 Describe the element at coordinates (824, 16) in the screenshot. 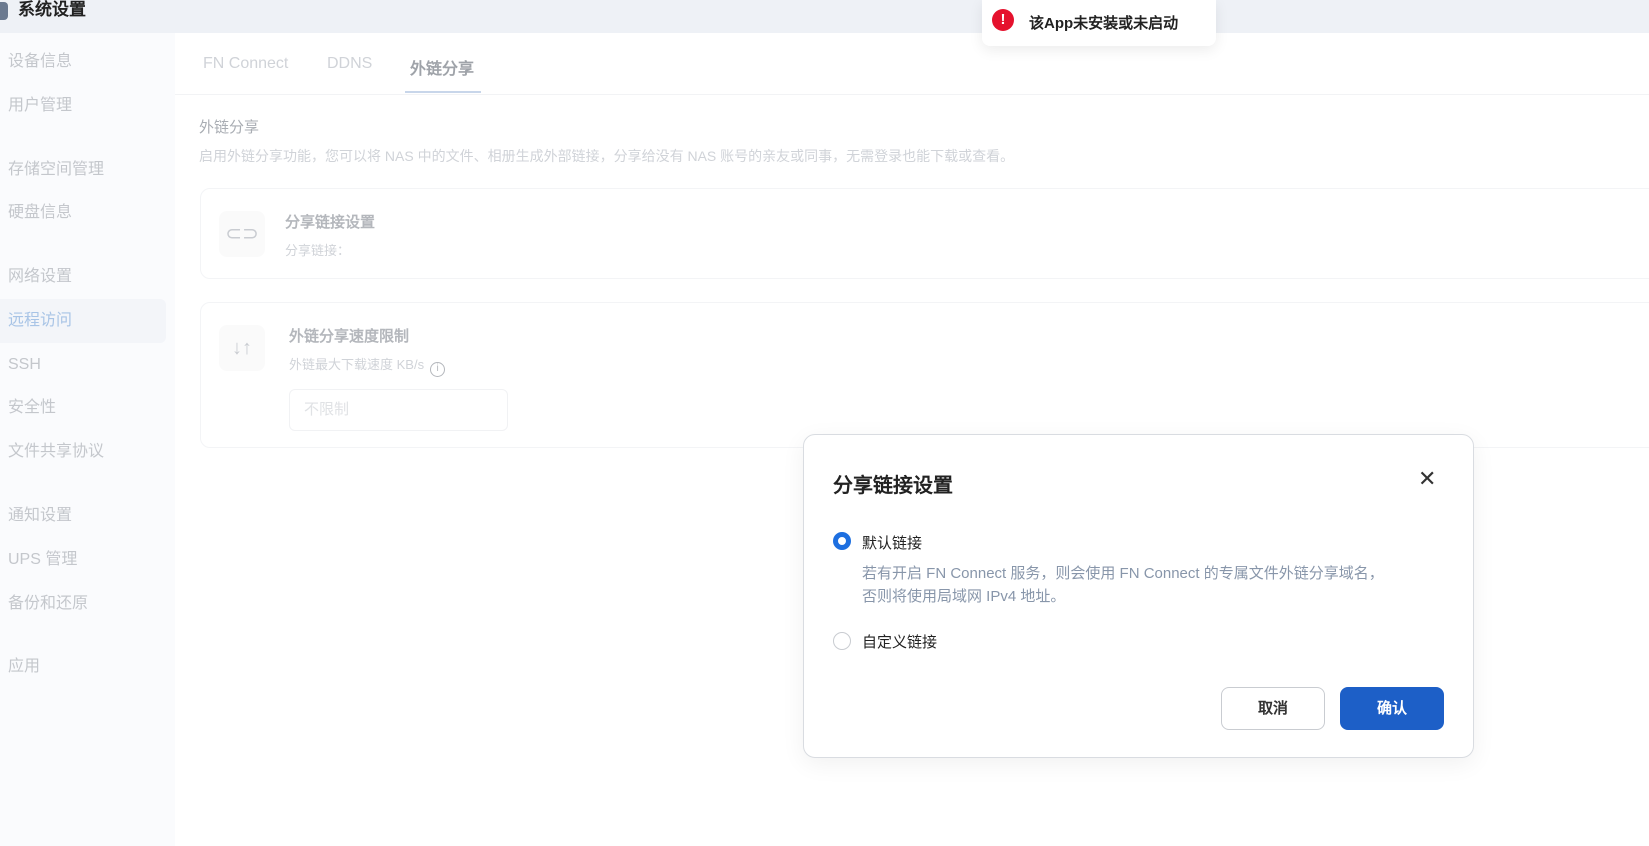

I see `title-bar: 系统设置` at that location.